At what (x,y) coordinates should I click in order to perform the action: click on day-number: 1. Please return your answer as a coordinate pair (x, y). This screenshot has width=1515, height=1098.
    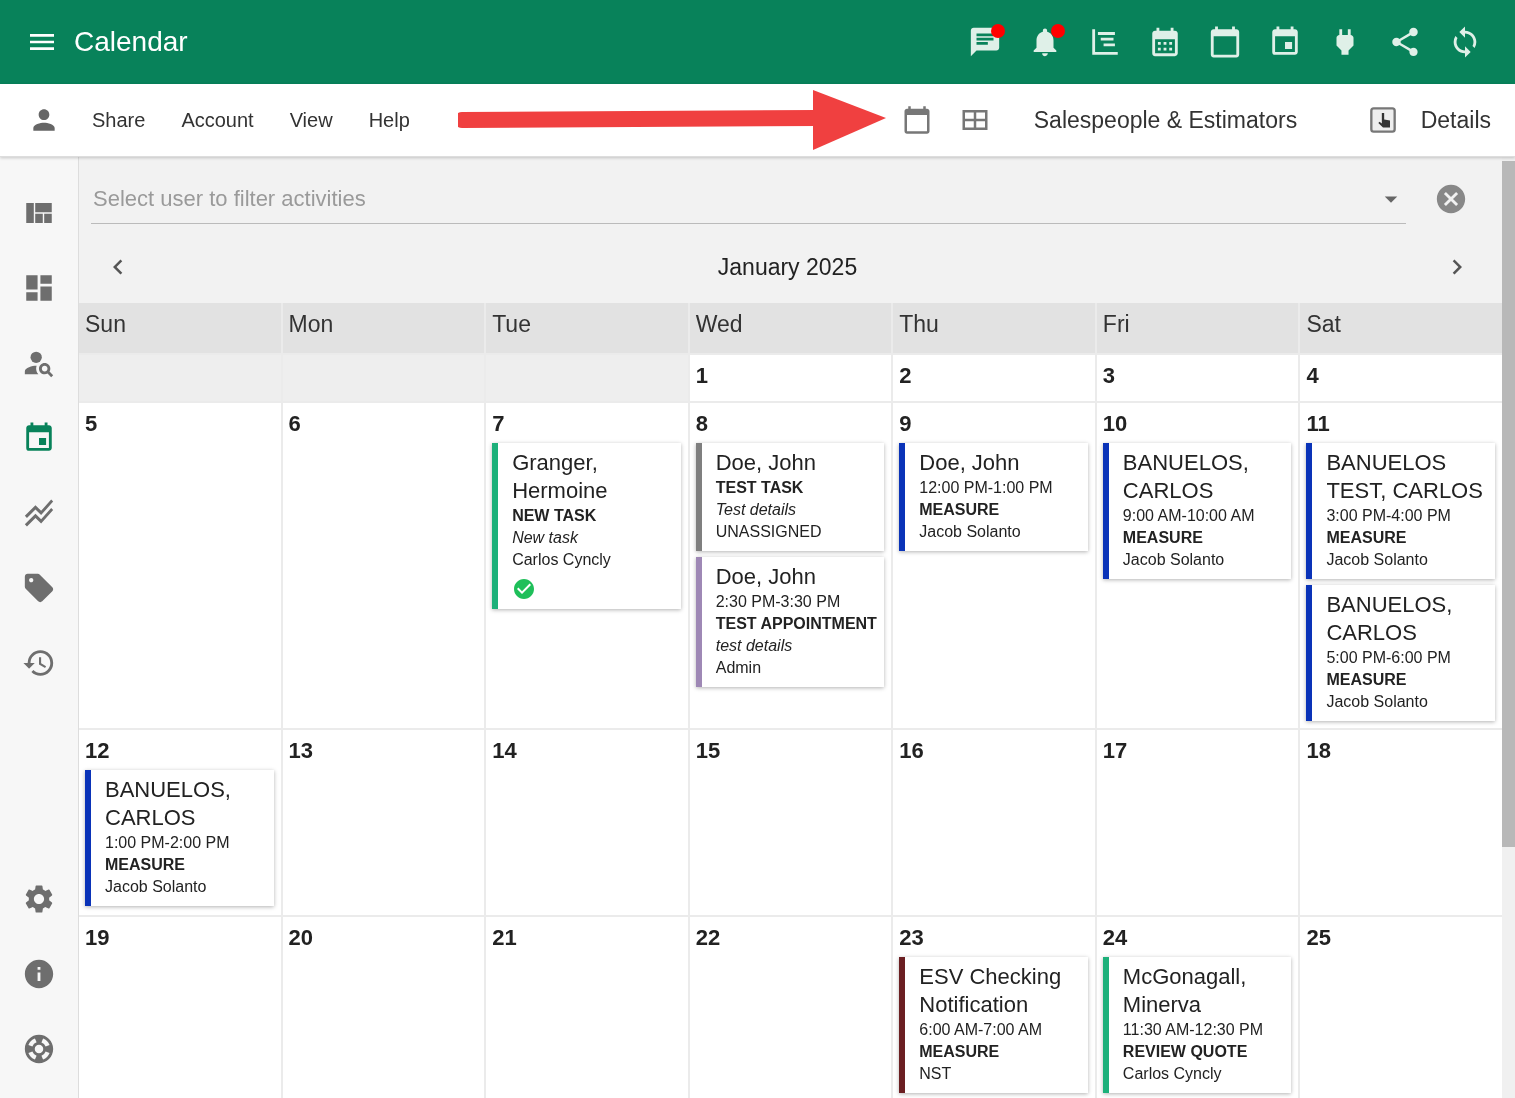
    Looking at the image, I should click on (701, 376).